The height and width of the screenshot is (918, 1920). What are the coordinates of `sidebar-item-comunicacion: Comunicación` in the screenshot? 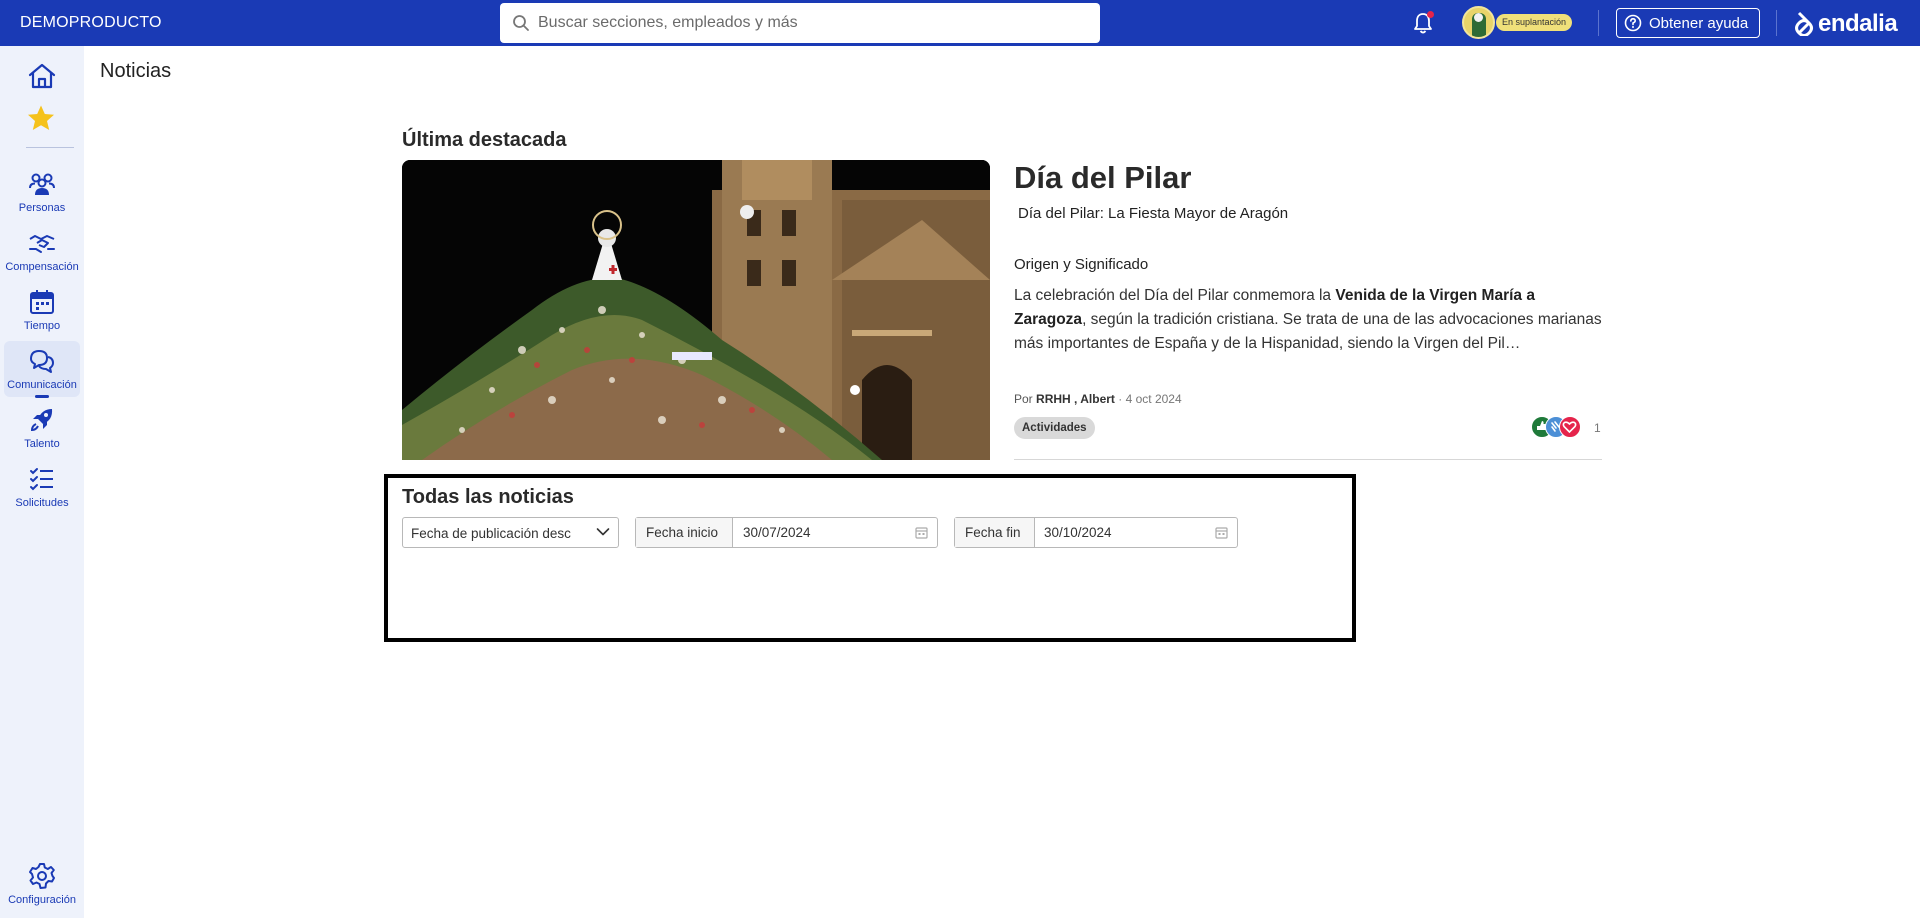 It's located at (42, 369).